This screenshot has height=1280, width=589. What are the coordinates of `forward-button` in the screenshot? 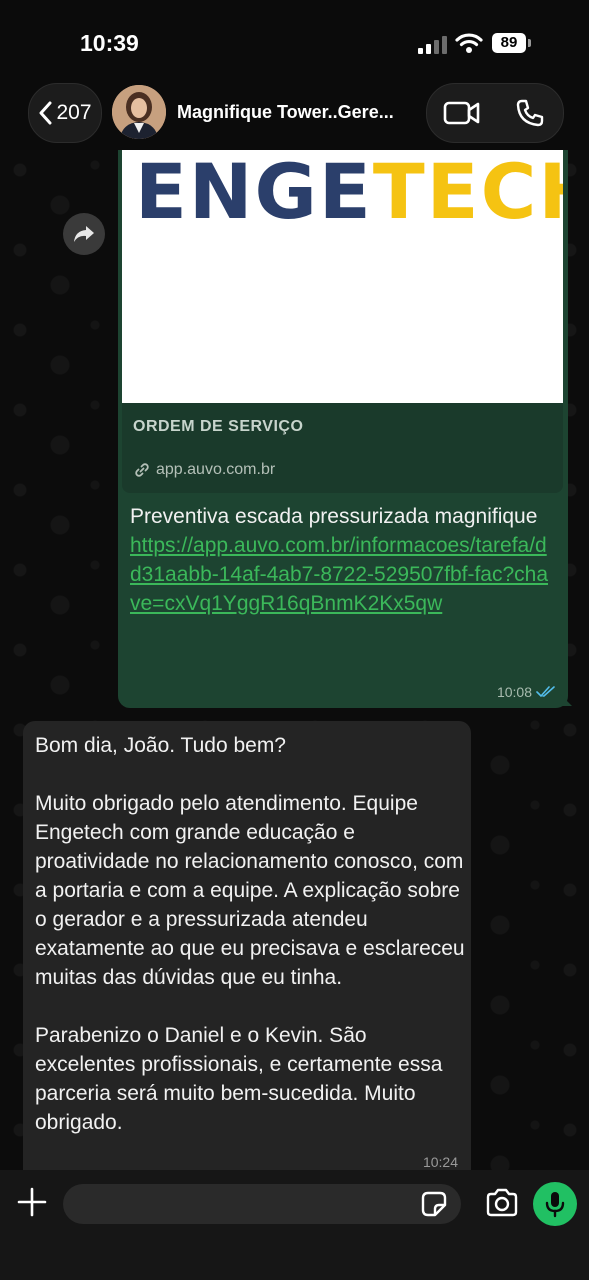 It's located at (84, 234).